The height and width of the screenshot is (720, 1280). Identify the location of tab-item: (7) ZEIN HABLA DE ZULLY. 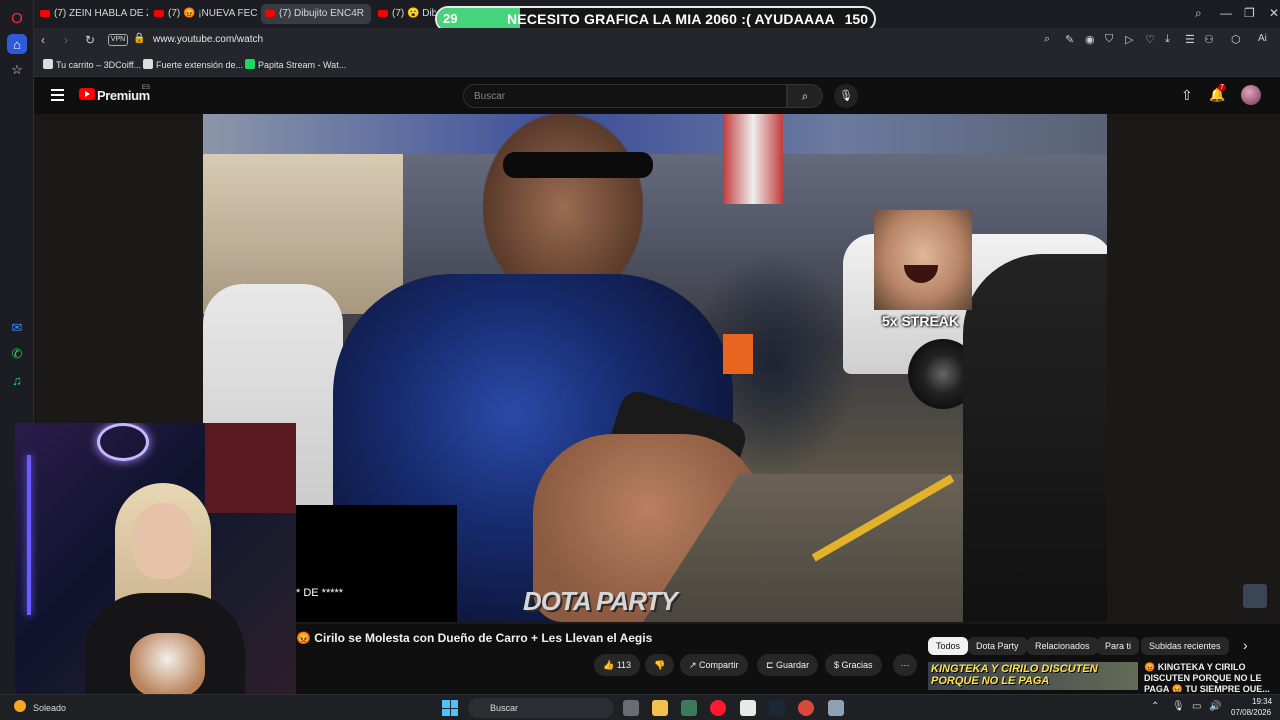
(92, 14).